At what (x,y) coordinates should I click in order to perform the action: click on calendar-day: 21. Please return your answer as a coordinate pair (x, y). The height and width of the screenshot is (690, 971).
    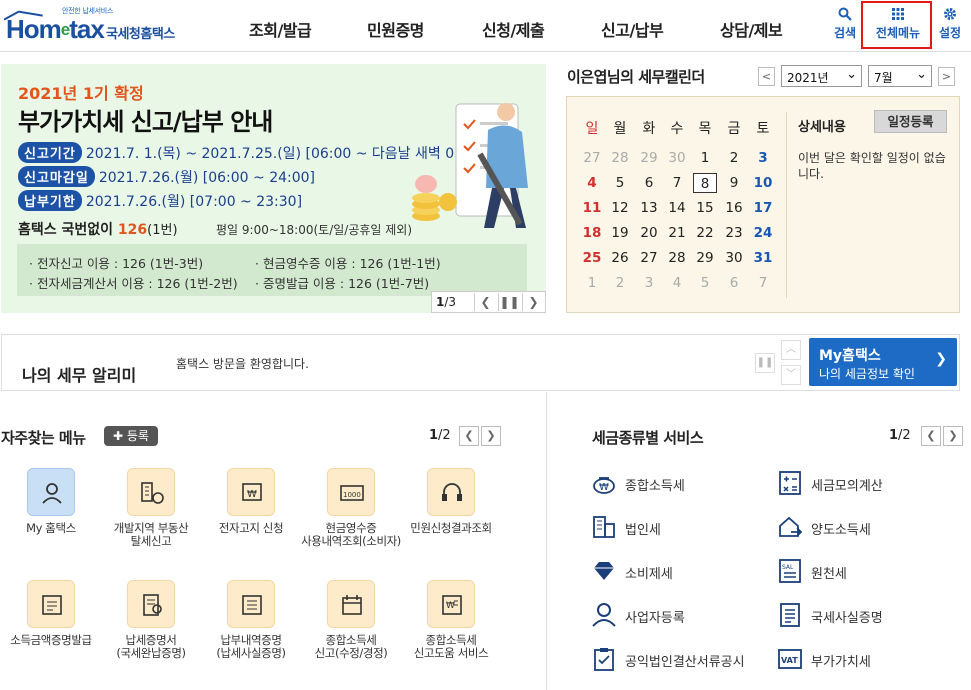
    Looking at the image, I should click on (677, 233).